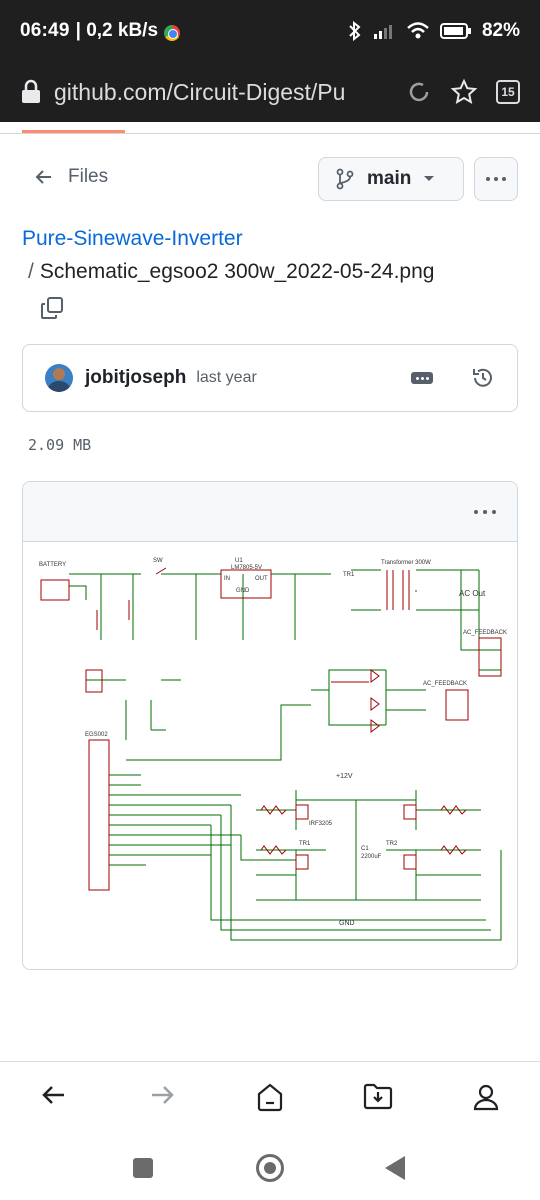  I want to click on schematic-label-in: IN, so click(227, 579).